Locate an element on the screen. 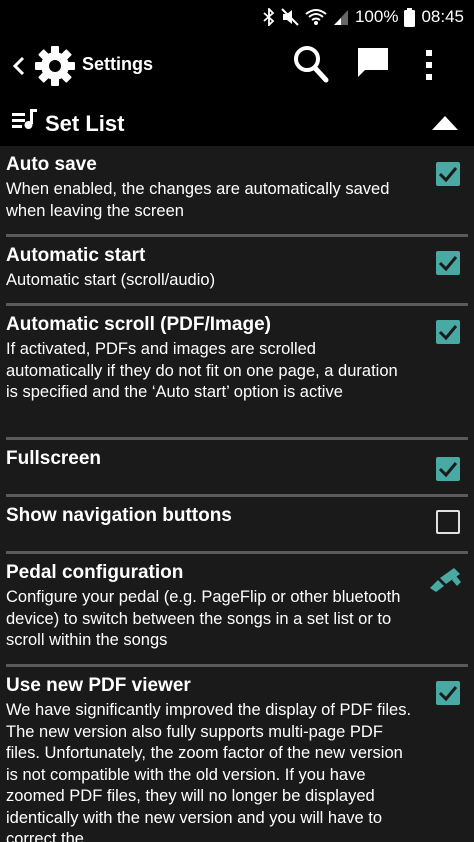 The image size is (474, 842). chevron-left-icon is located at coordinates (19, 66).